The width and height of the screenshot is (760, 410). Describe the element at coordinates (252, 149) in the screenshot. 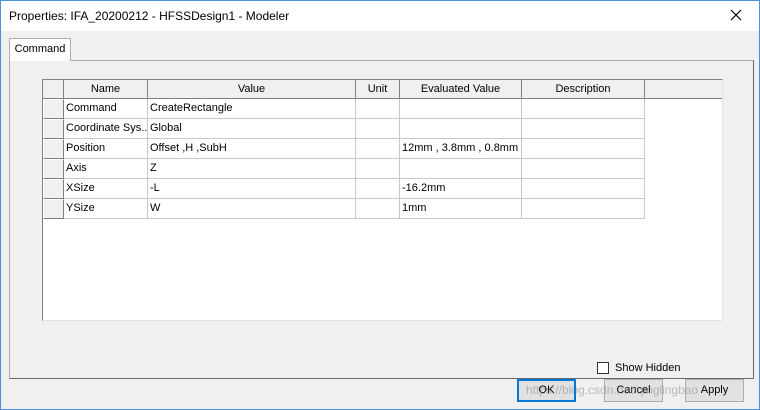

I see `cell-value: Offset ,H ,SubH` at that location.